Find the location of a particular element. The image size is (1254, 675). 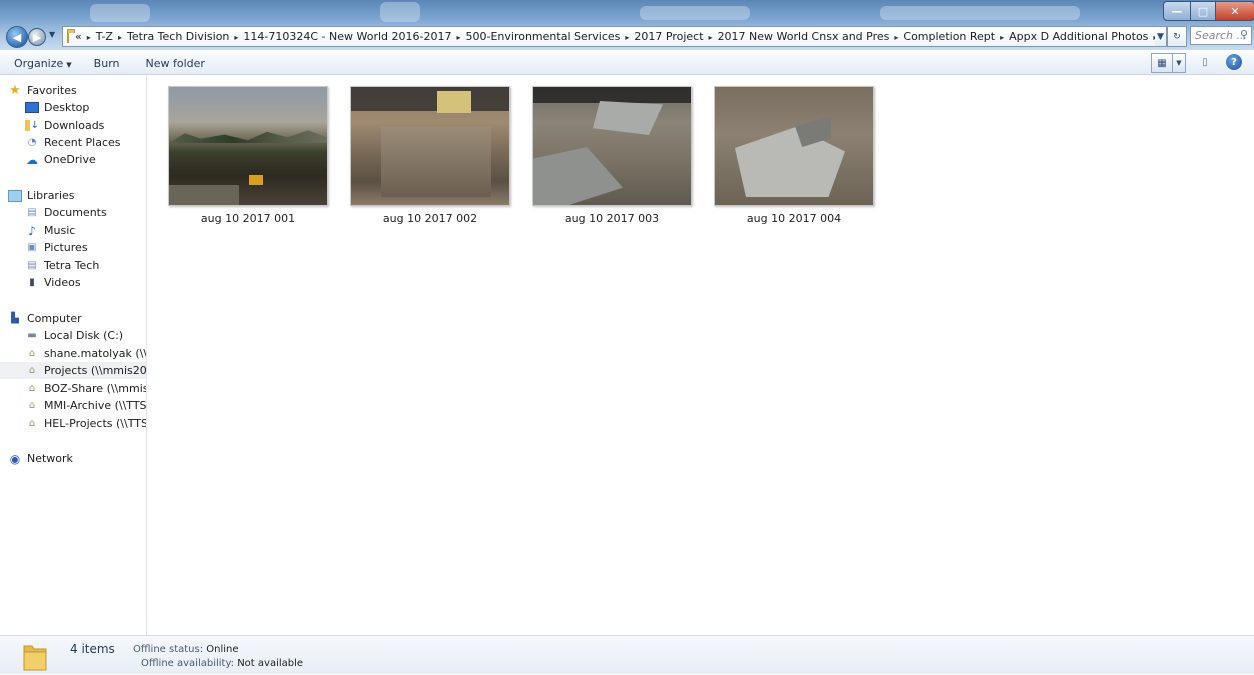

nav-label: shane.matolyak (\\mmis is located at coordinates (95, 353).